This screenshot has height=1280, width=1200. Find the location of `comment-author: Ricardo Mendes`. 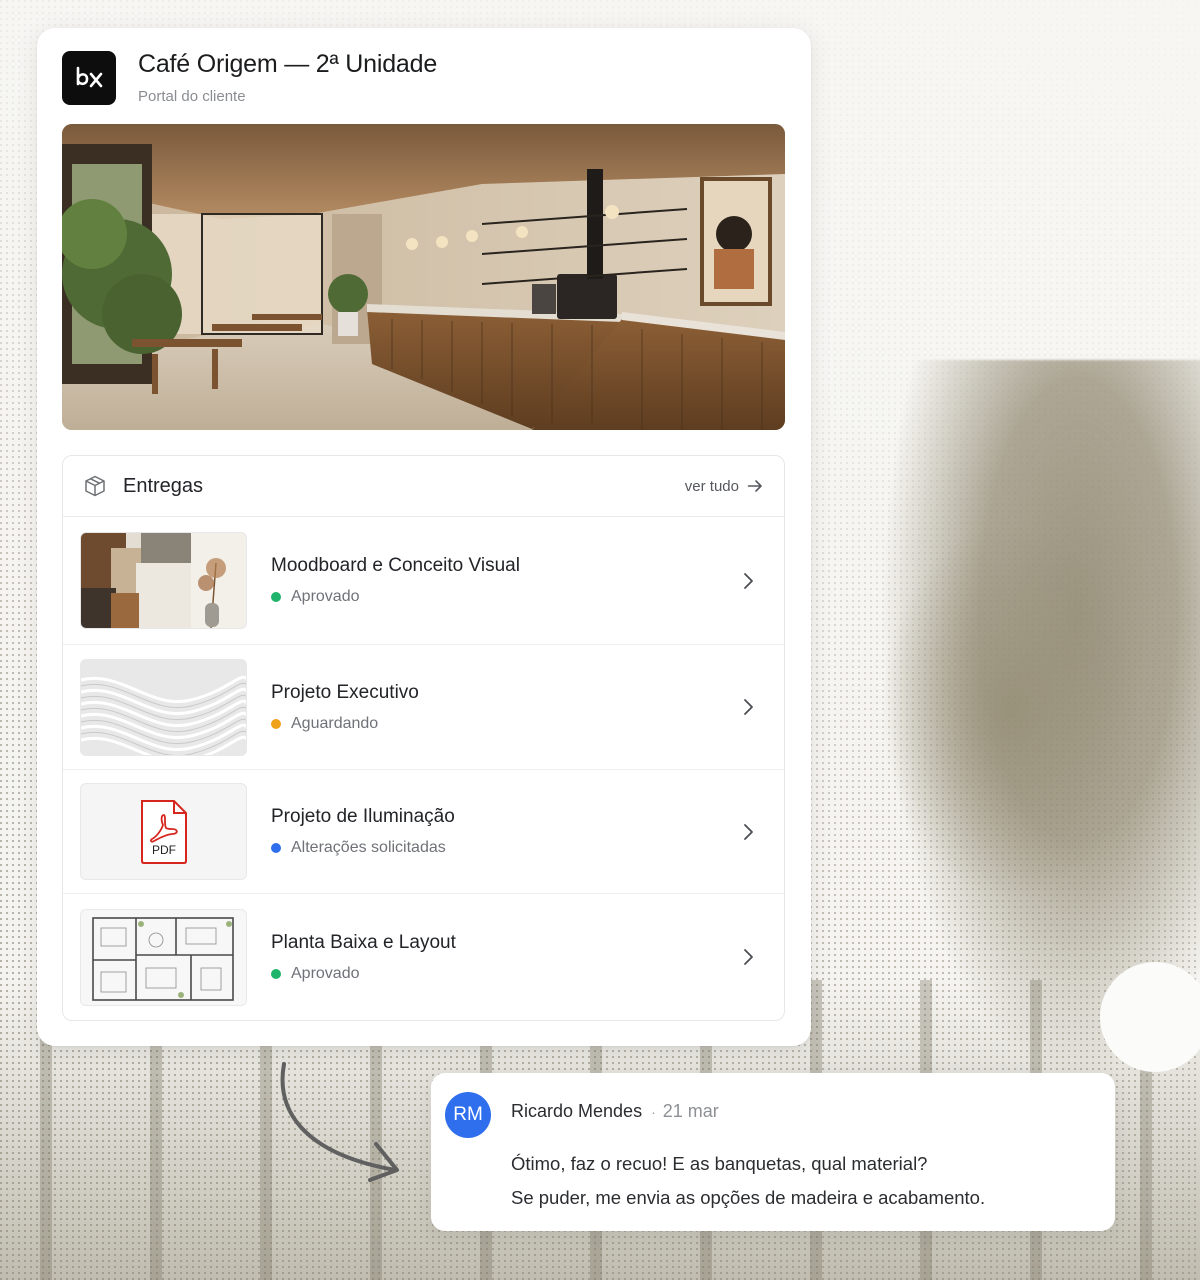

comment-author: Ricardo Mendes is located at coordinates (577, 1111).